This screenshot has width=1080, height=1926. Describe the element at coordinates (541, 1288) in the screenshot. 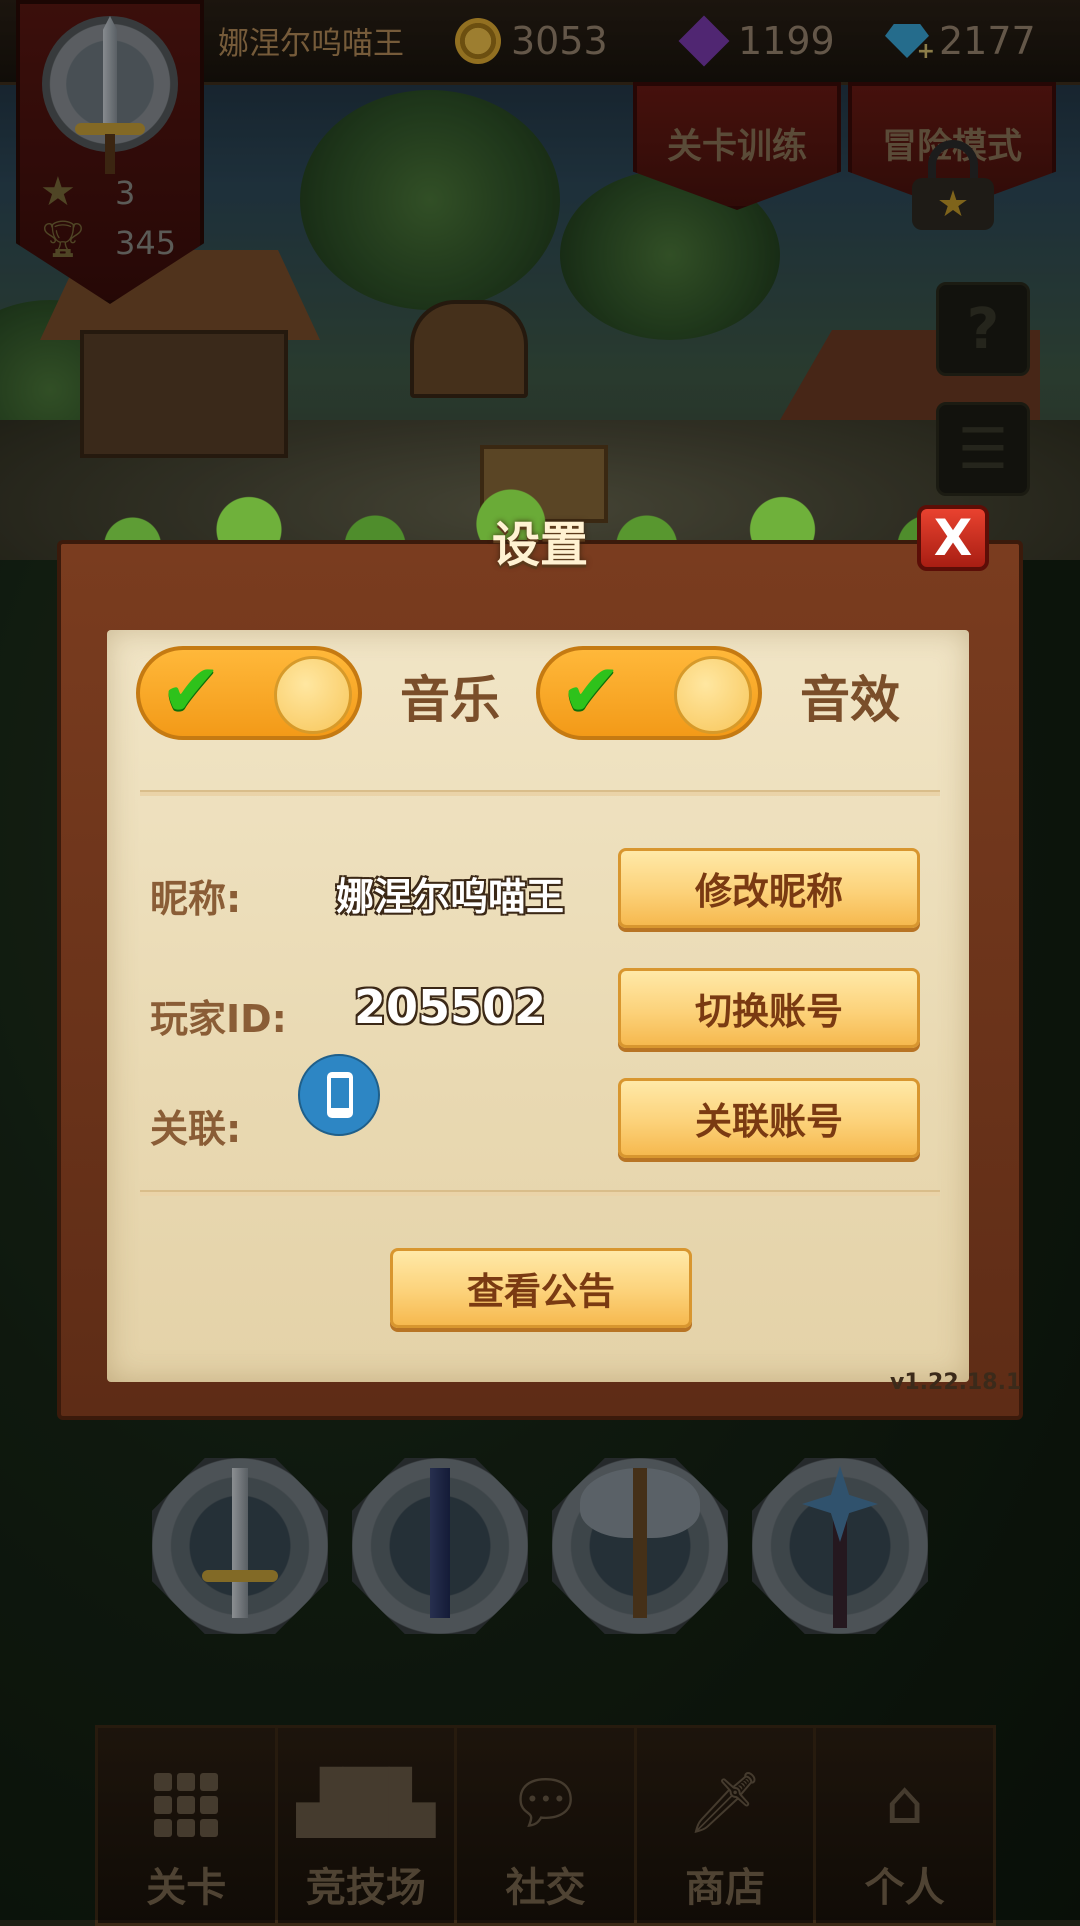

I see `view-notice-button: 查看公告` at that location.